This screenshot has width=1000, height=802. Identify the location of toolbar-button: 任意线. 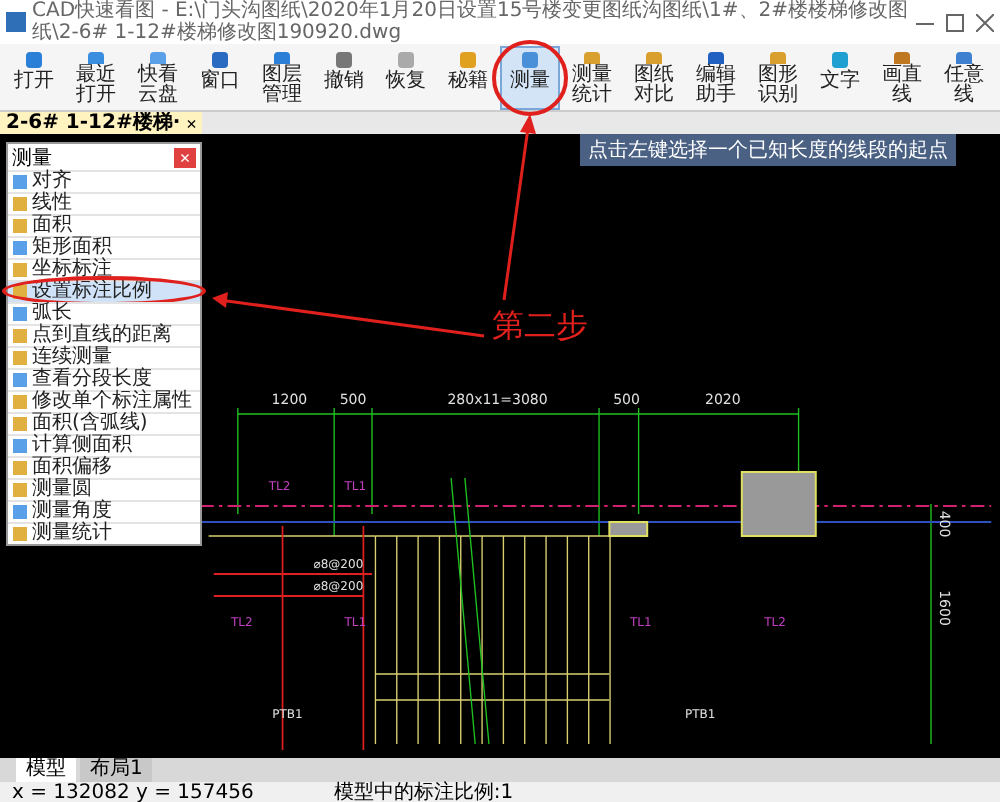
(964, 78).